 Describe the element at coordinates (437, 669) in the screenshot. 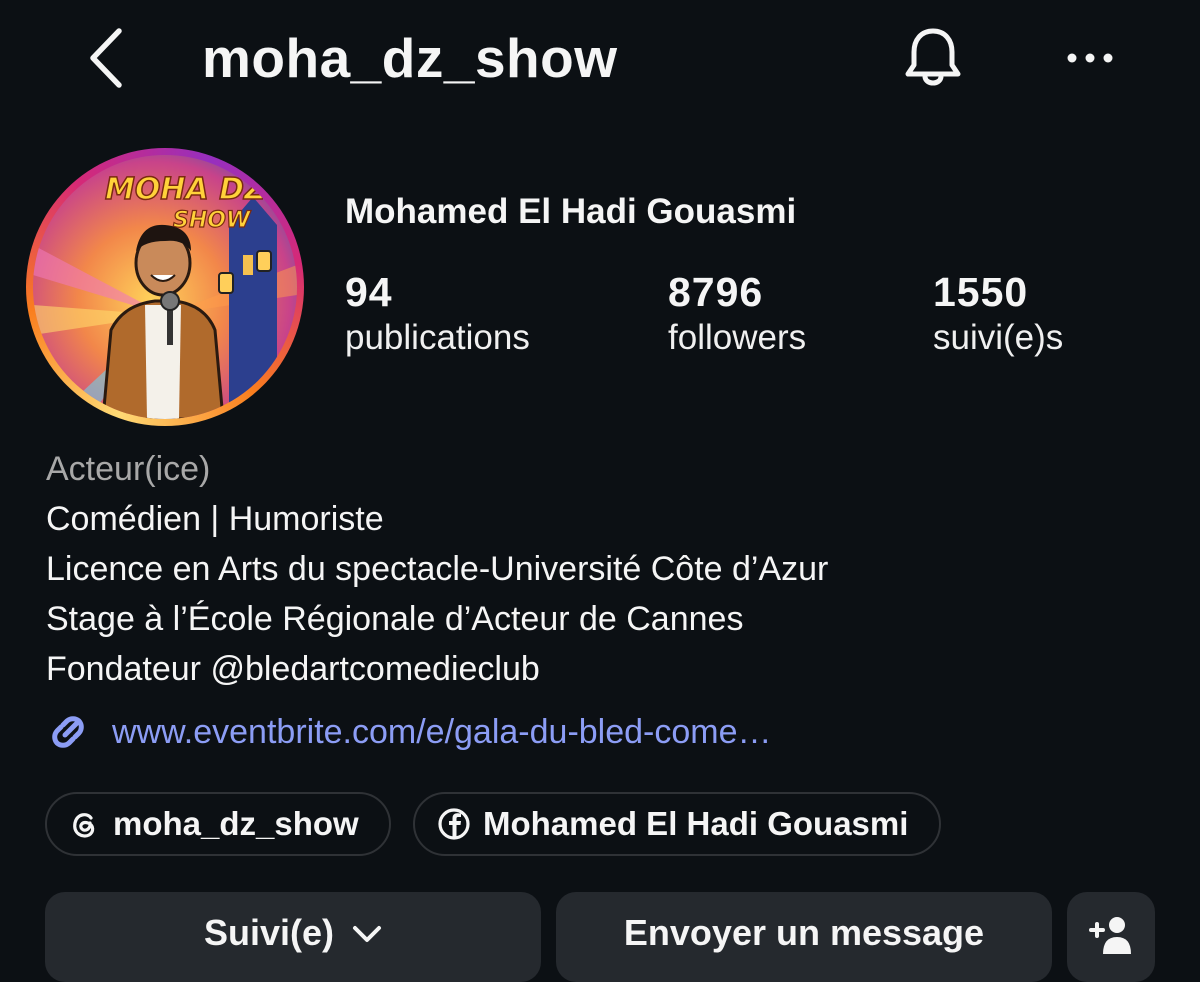

I see `bio-line-with-mention: Fondateur @bledartcomedieclub` at that location.